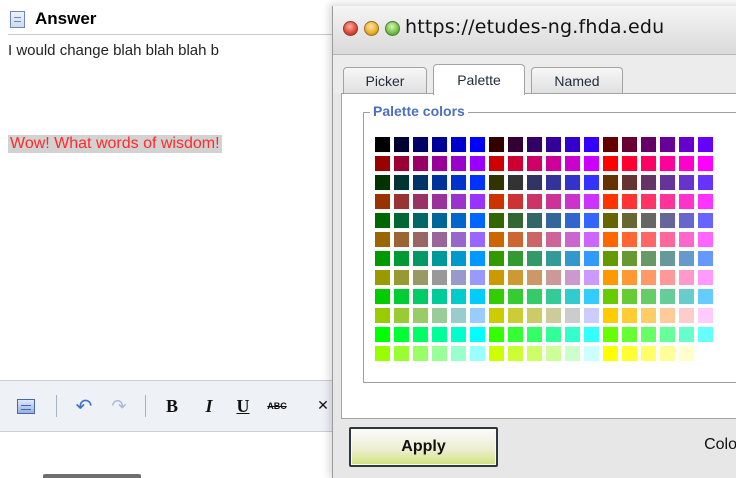 The width and height of the screenshot is (736, 478). I want to click on redo-button: ↷, so click(119, 406).